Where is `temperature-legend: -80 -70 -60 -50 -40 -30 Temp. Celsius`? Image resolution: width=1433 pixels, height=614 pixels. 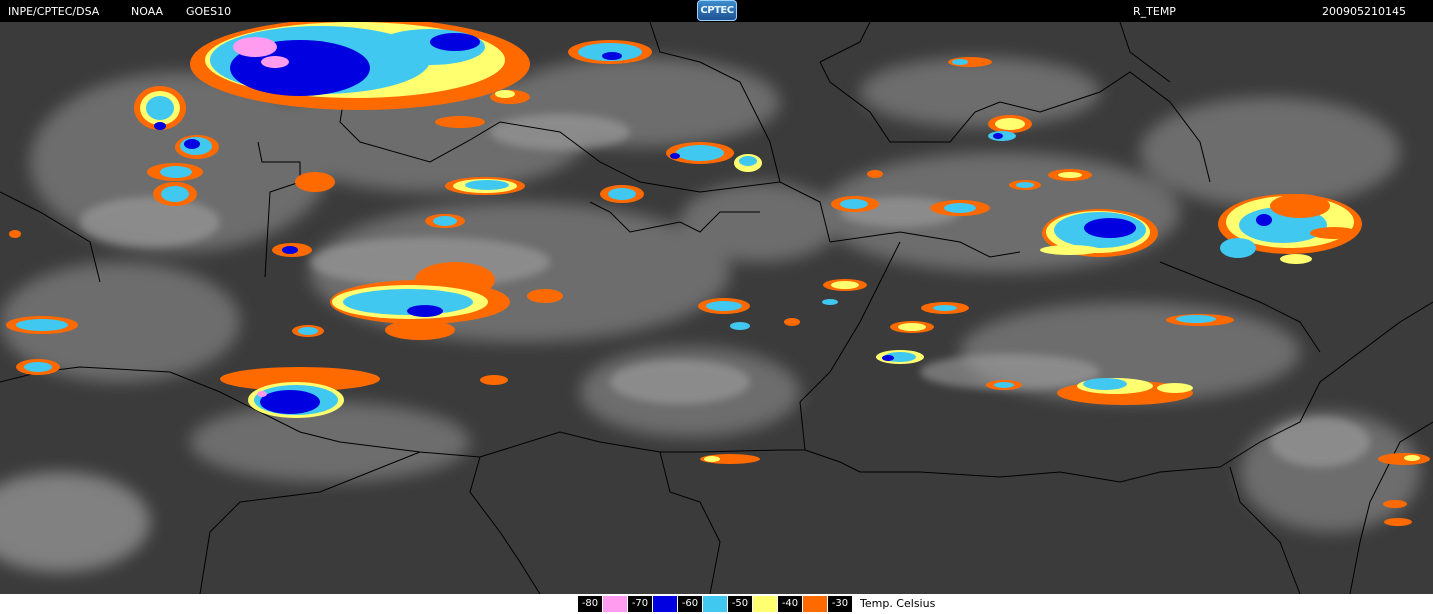 temperature-legend: -80 -70 -60 -50 -40 -30 Temp. Celsius is located at coordinates (716, 604).